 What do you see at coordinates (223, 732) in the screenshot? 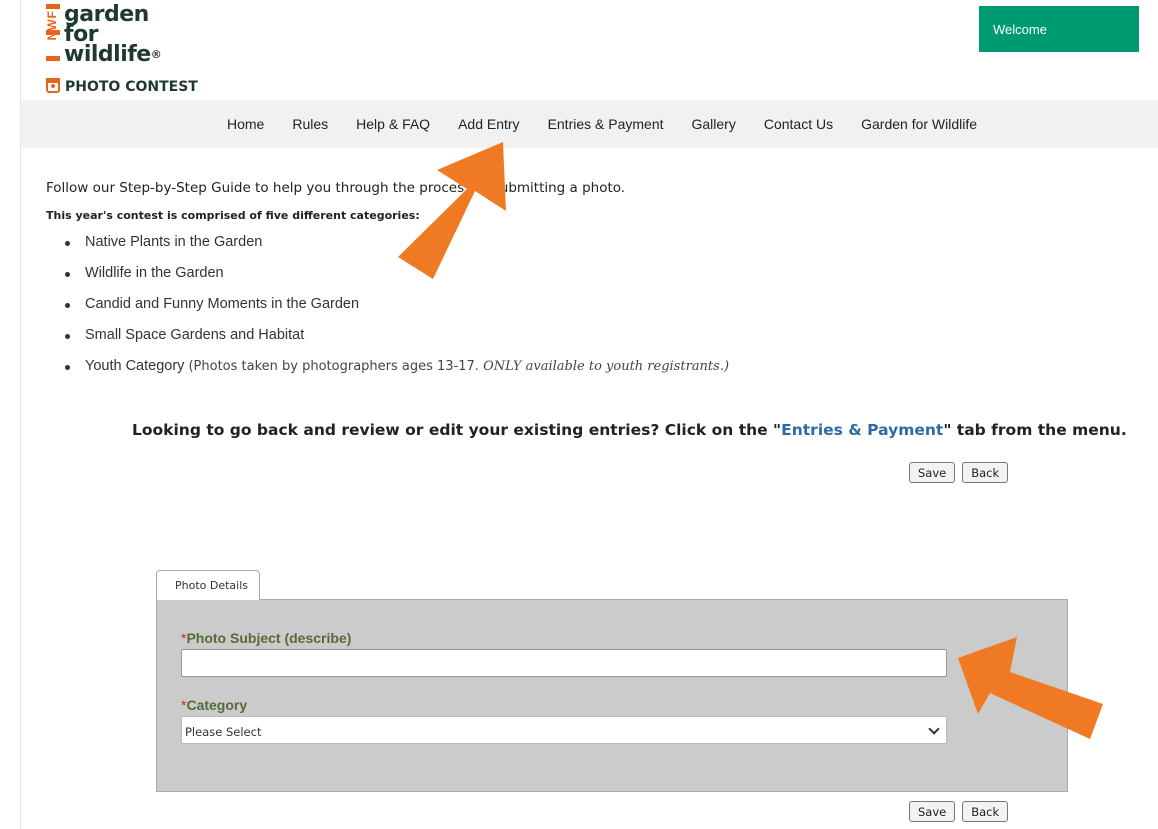
I see `category-selected-value: Please Select` at bounding box center [223, 732].